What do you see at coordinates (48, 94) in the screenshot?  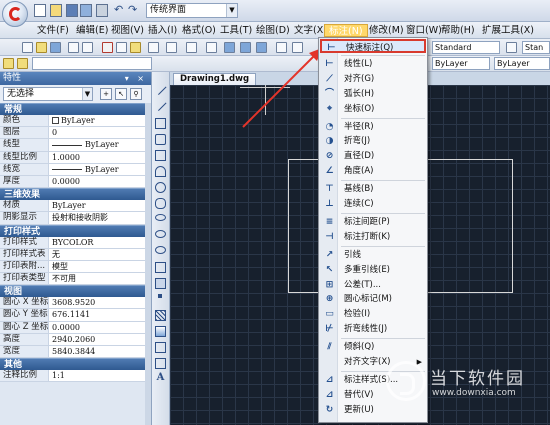 I see `selection-combo: 无选择 ▼` at bounding box center [48, 94].